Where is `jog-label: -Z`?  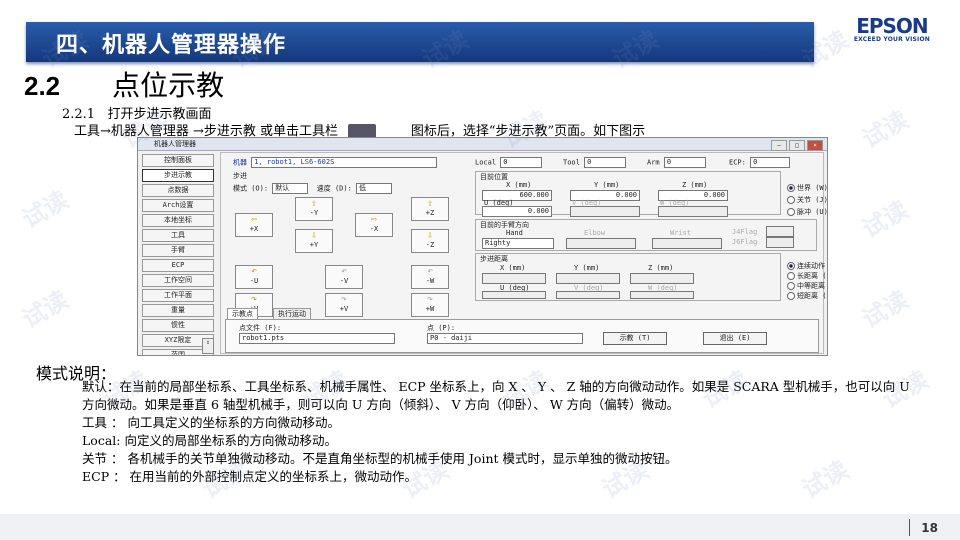 jog-label: -Z is located at coordinates (430, 245).